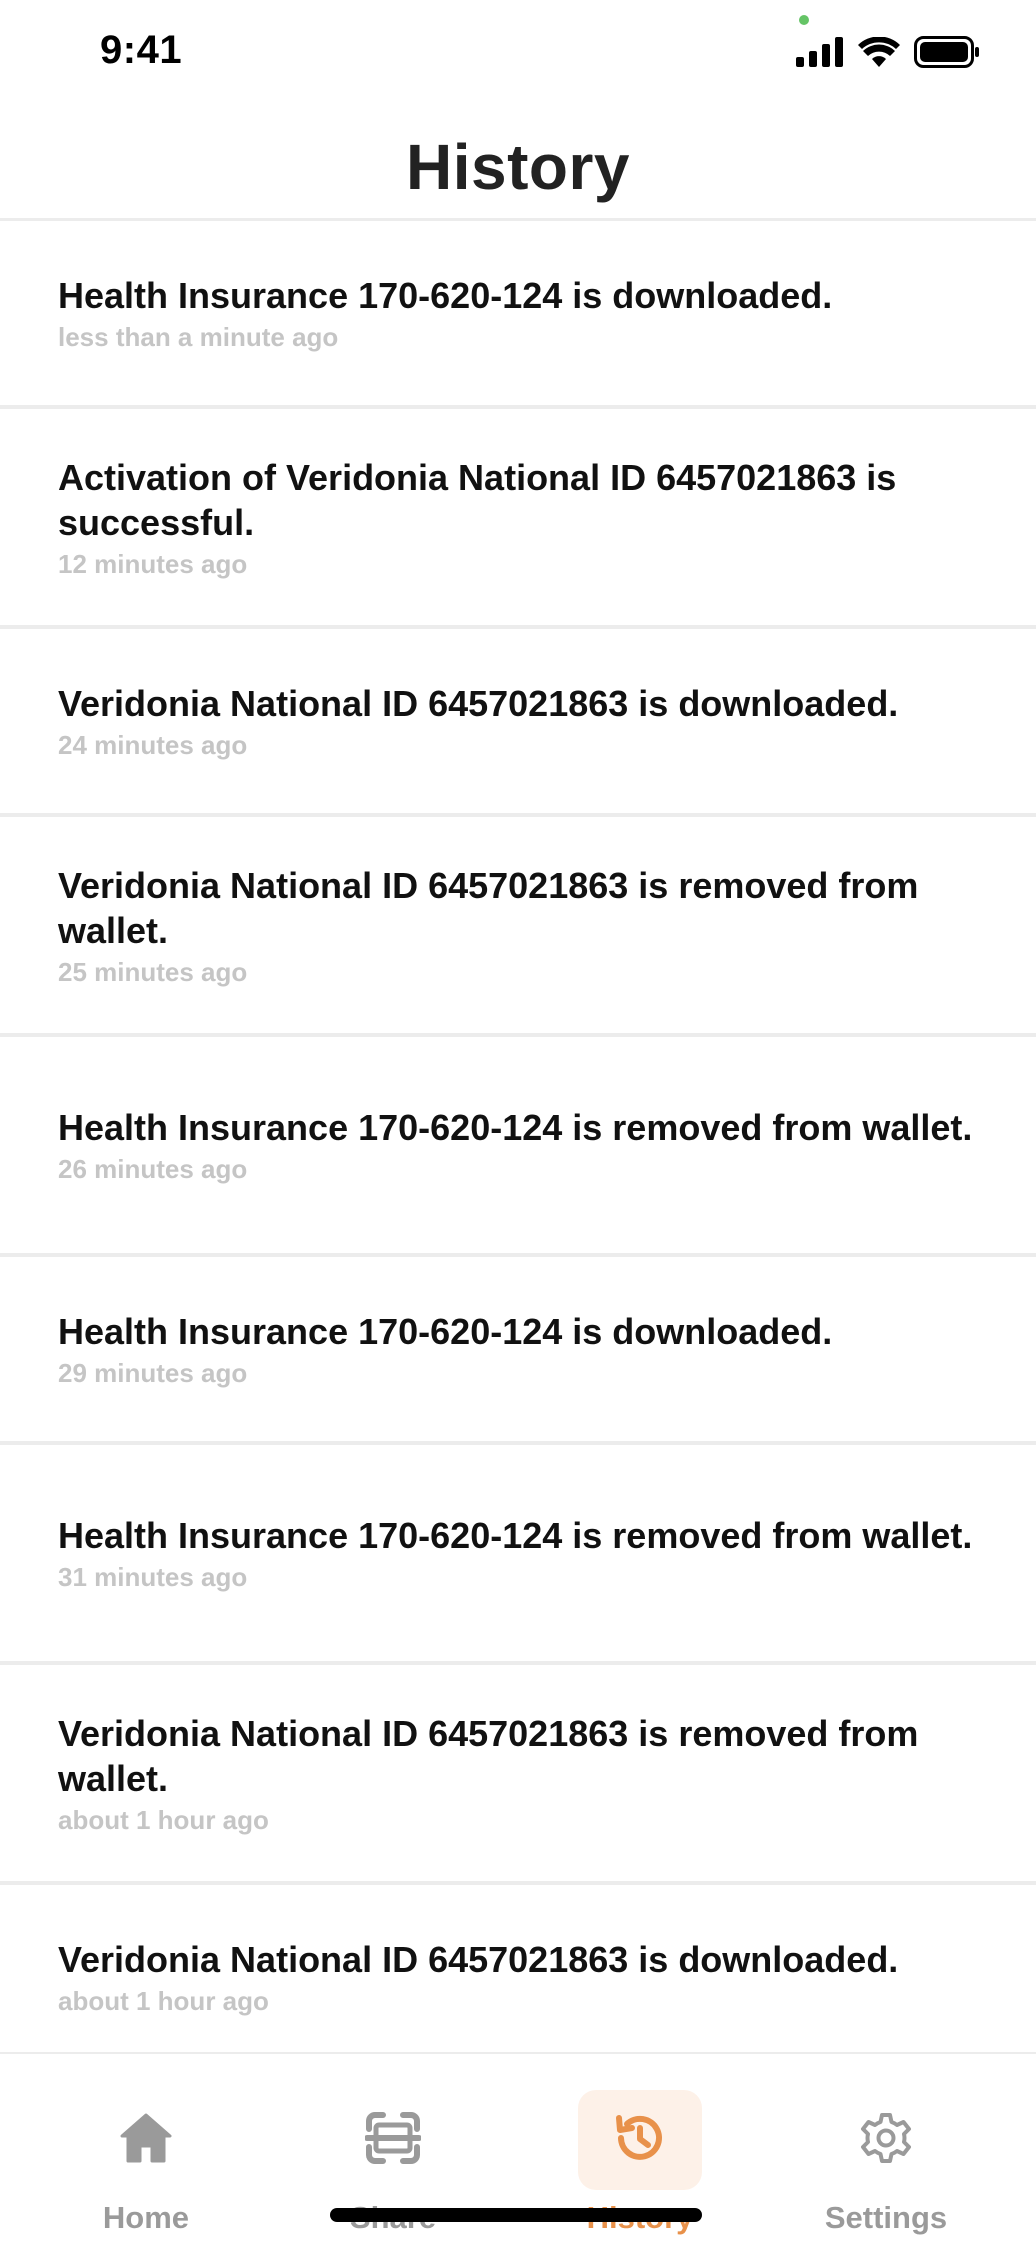 Image resolution: width=1036 pixels, height=2242 pixels. I want to click on status-icons, so click(888, 54).